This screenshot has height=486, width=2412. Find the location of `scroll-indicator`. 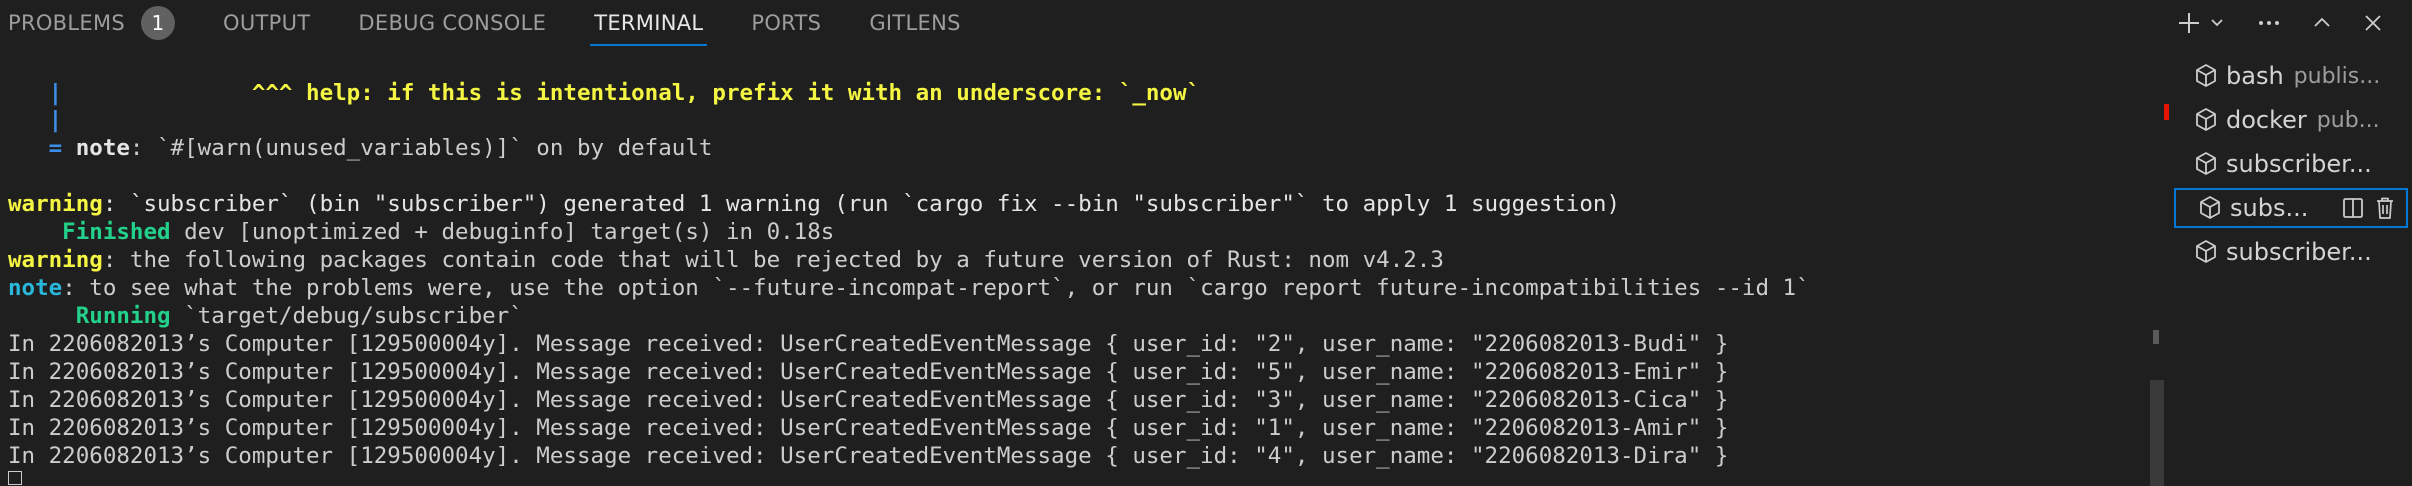

scroll-indicator is located at coordinates (2156, 337).